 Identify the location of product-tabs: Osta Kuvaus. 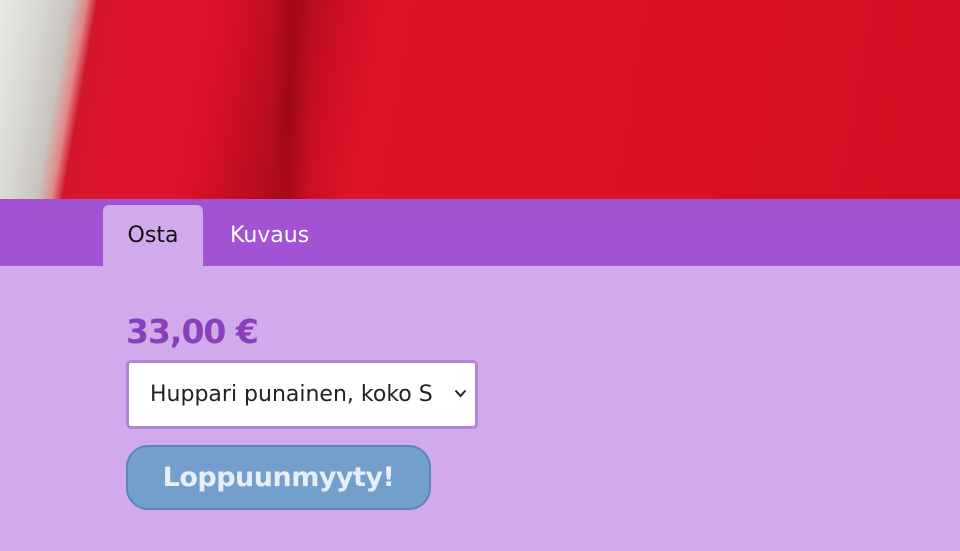
(480, 232).